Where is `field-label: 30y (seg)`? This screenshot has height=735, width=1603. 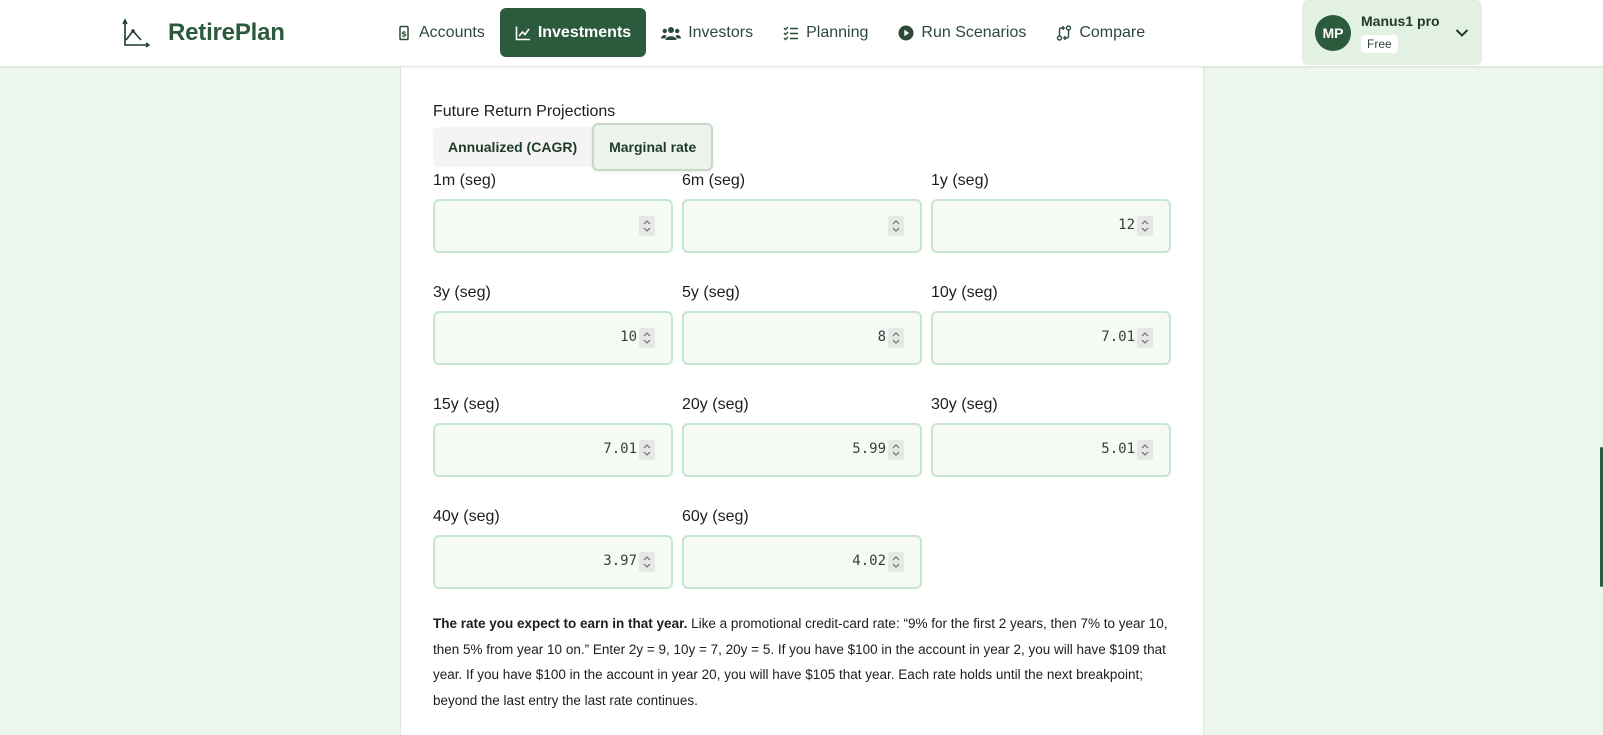
field-label: 30y (seg) is located at coordinates (964, 404).